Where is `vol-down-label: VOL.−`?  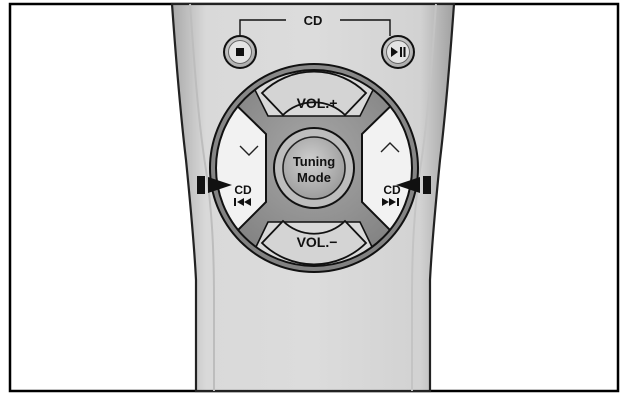 vol-down-label: VOL.− is located at coordinates (317, 242).